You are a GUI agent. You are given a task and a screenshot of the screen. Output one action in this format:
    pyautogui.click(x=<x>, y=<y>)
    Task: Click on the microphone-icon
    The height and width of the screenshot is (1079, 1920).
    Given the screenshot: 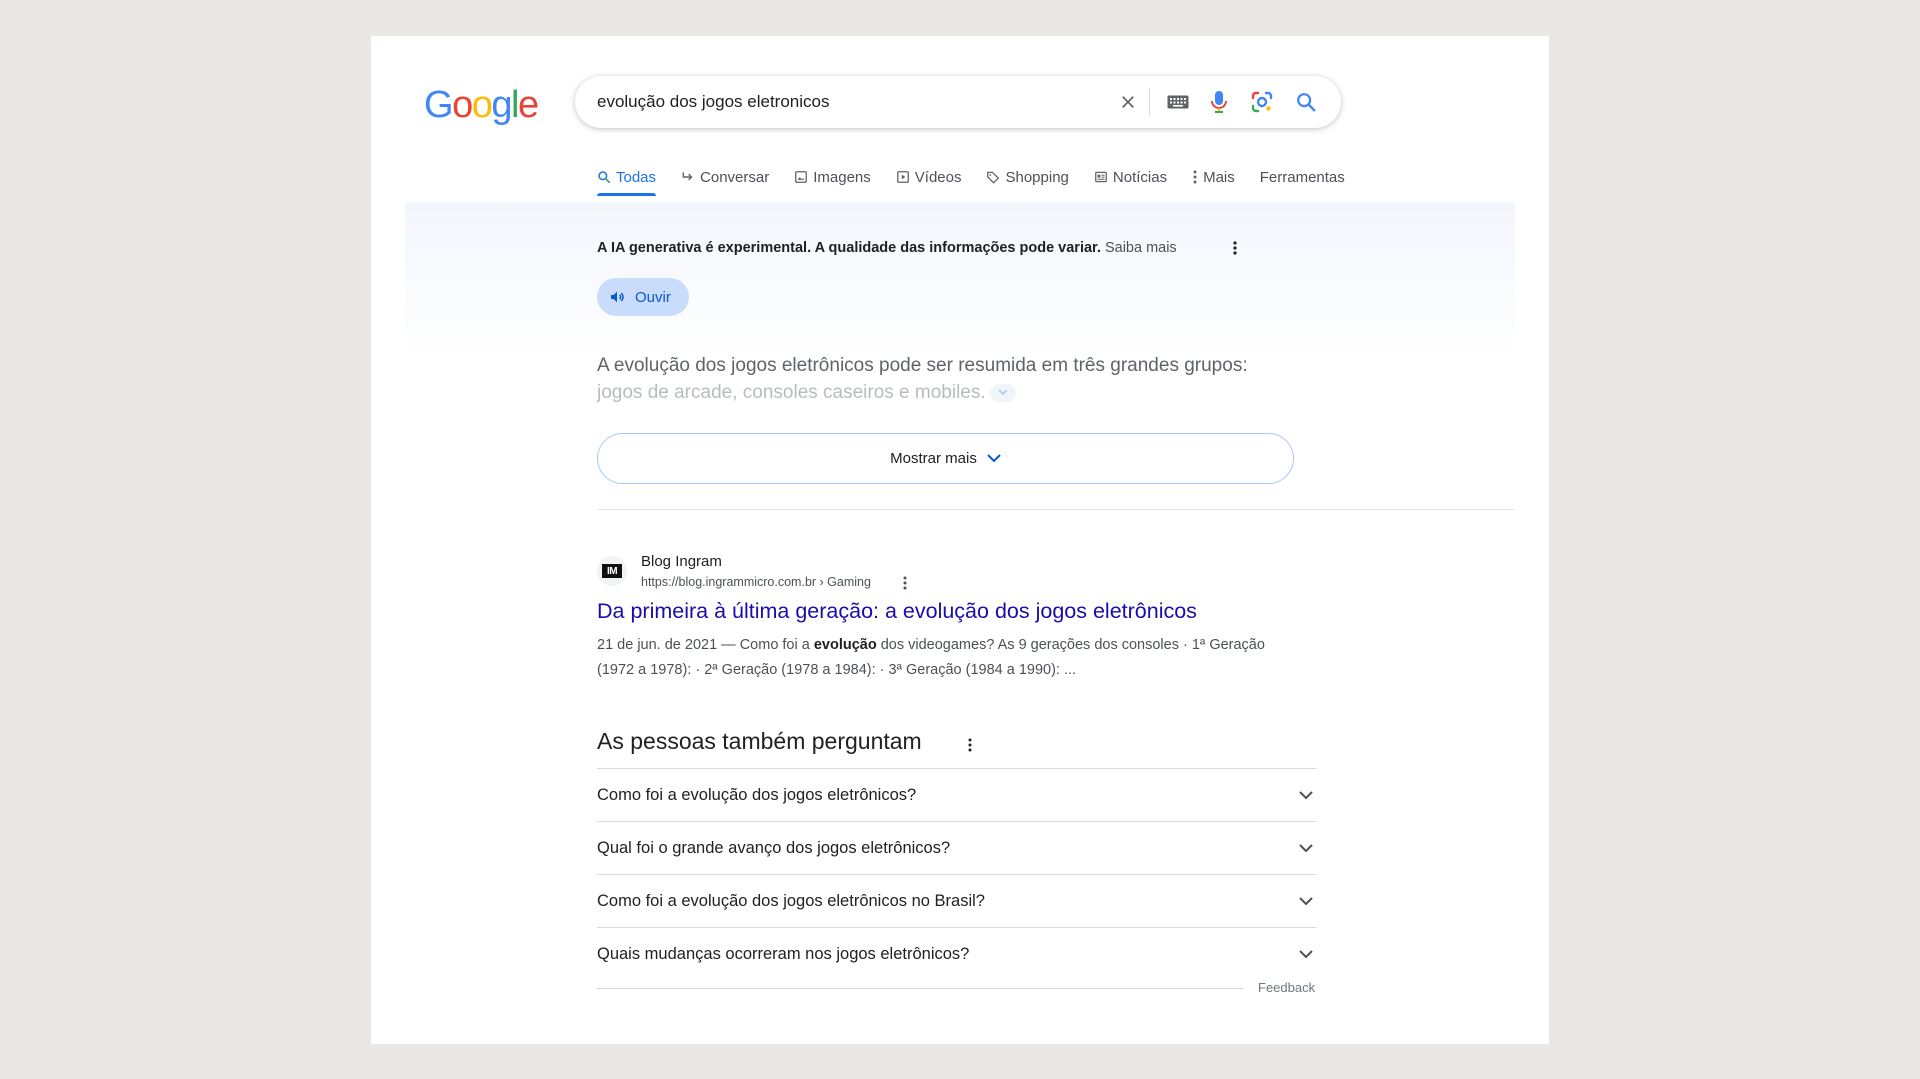 What is the action you would take?
    pyautogui.click(x=1219, y=102)
    